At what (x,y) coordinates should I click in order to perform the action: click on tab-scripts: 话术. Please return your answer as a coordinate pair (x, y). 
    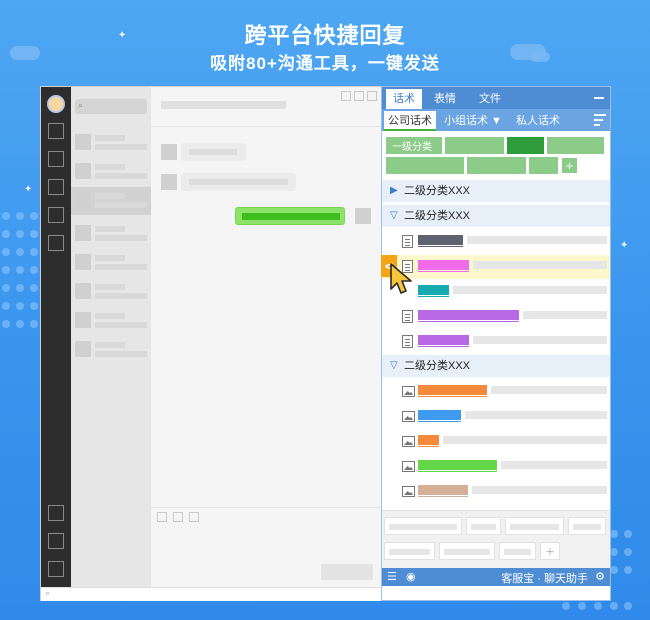
    Looking at the image, I should click on (404, 99).